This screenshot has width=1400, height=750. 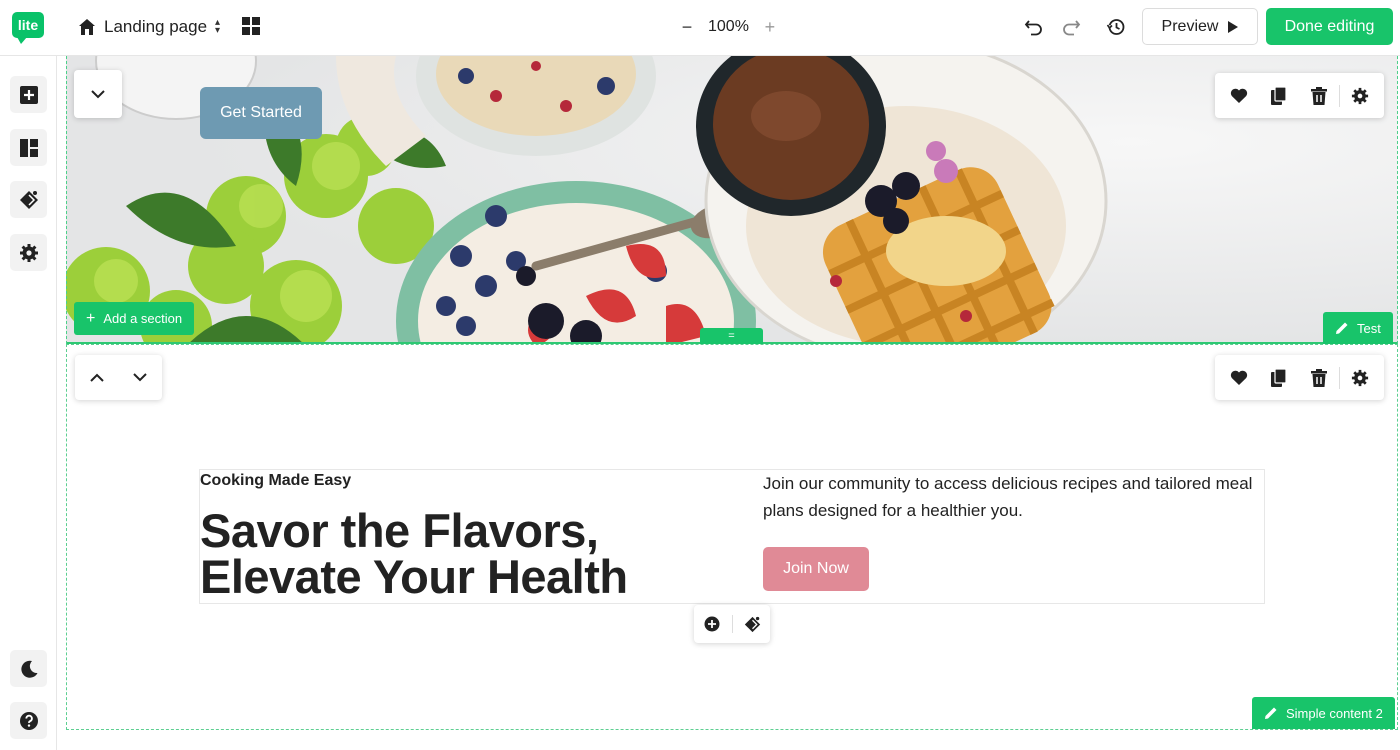 I want to click on zoom-level: 100%, so click(x=728, y=26).